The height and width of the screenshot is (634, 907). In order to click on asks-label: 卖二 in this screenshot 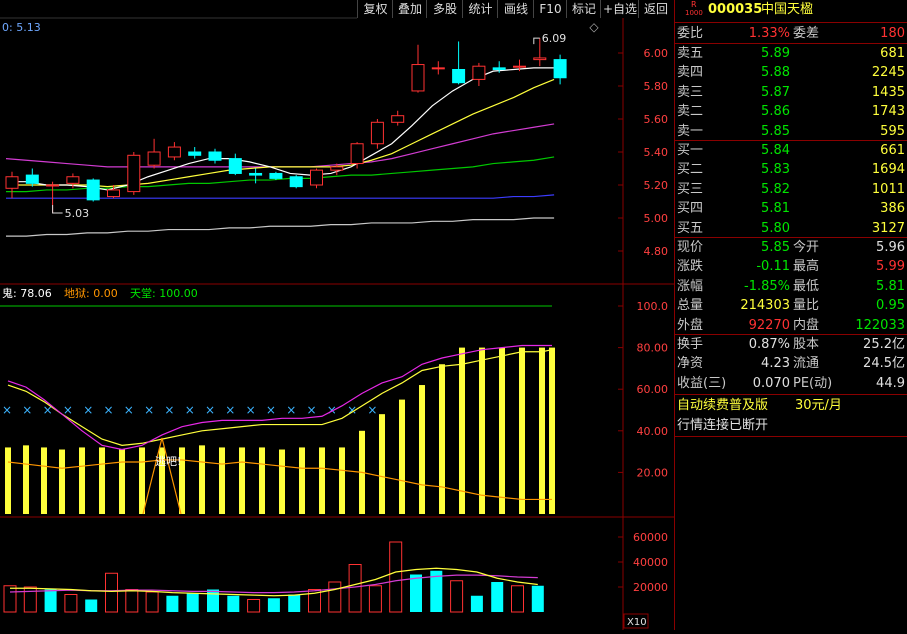, I will do `click(690, 112)`.